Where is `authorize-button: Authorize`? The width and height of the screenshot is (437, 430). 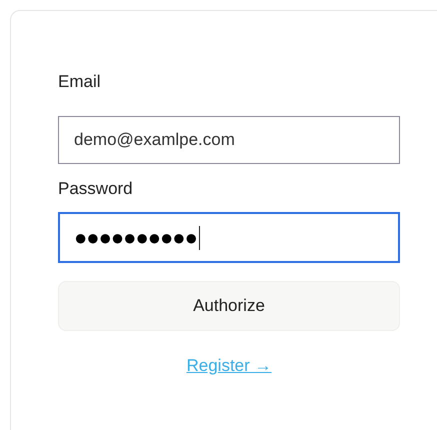 authorize-button: Authorize is located at coordinates (229, 306).